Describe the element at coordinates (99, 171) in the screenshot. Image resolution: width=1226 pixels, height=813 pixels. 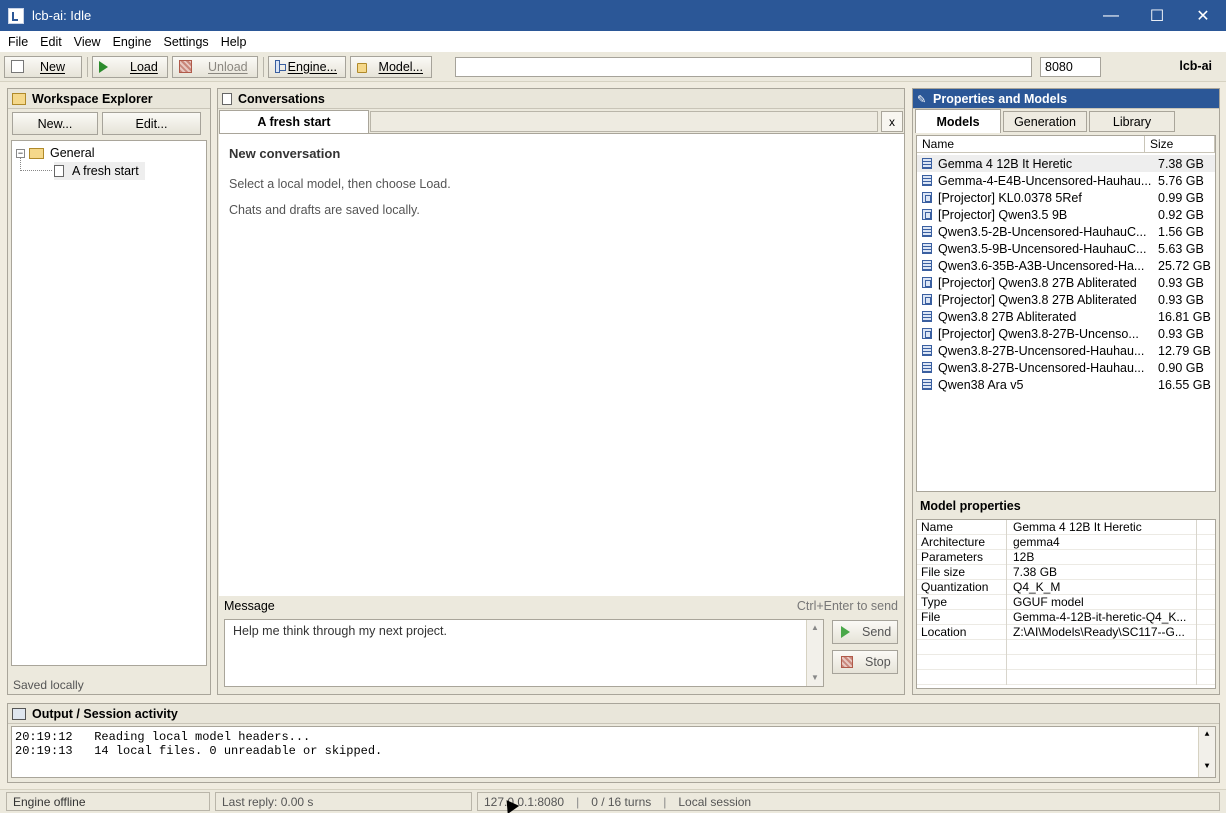
I see `tree-item-a-fresh-start: A fresh start` at that location.